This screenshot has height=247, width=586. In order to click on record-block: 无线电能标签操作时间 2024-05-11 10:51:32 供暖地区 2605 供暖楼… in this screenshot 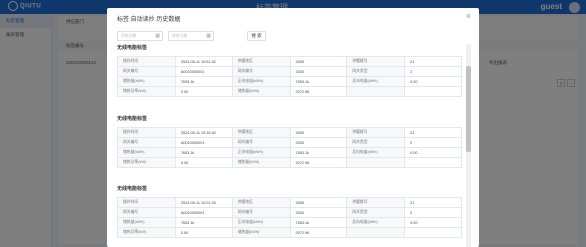, I will do `click(289, 70)`.